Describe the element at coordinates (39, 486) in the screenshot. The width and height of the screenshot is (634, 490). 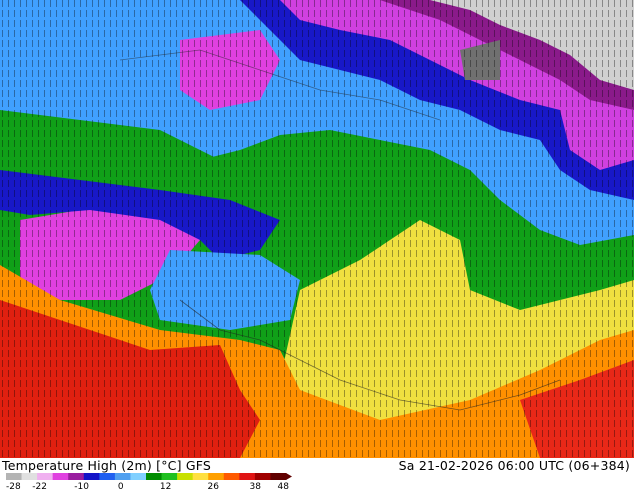
I see `legend-tick-label: -22` at that location.